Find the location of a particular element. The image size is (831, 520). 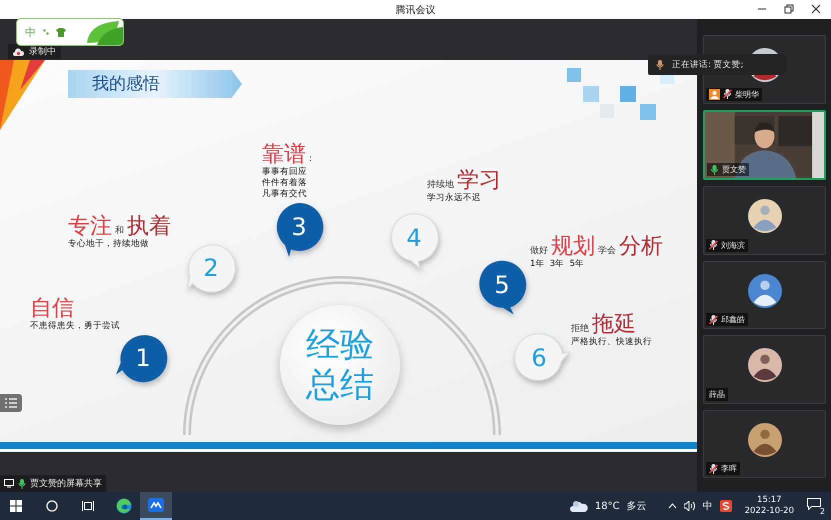

point-description: 1年 3年 5年 is located at coordinates (558, 264).